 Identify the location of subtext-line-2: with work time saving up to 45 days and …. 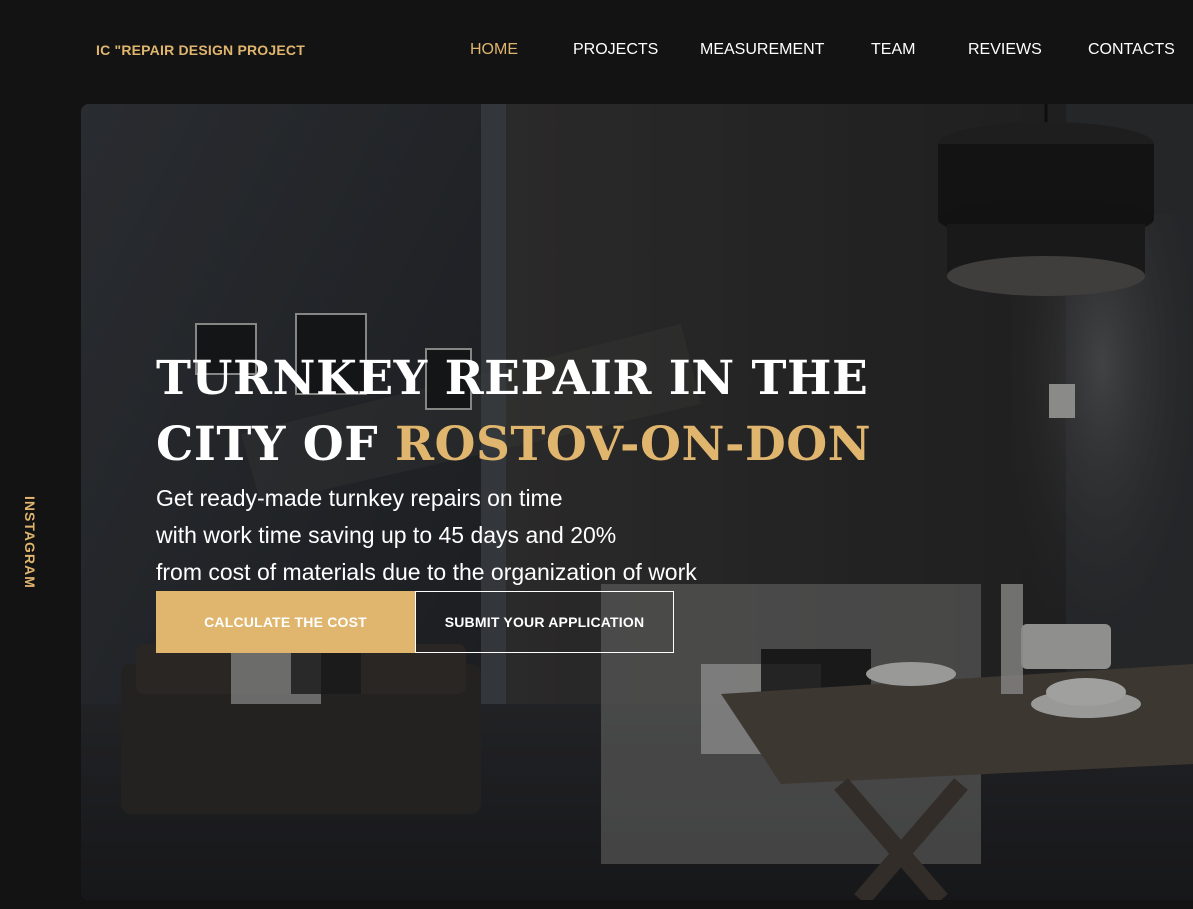
(386, 535).